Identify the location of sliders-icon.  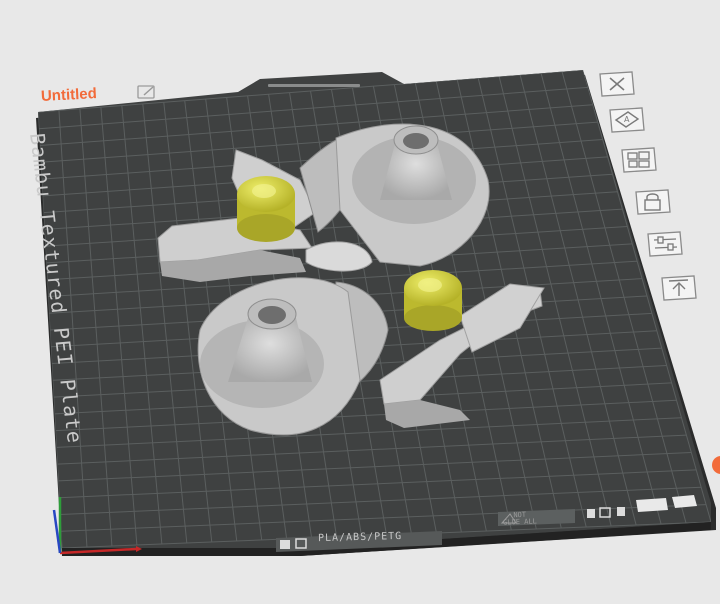
(665, 244).